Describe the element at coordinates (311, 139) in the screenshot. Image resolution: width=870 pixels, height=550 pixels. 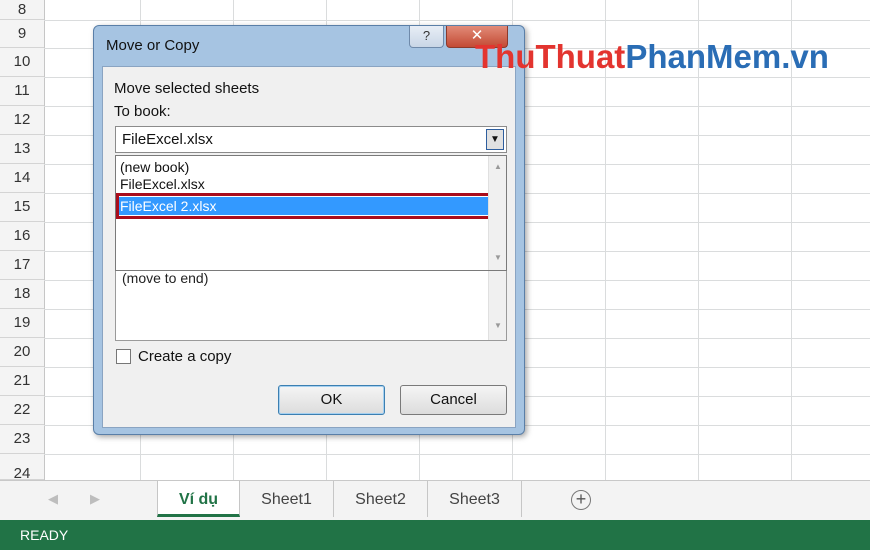
I see `to-book-combobox: FileExcel.xlsx ▼` at that location.